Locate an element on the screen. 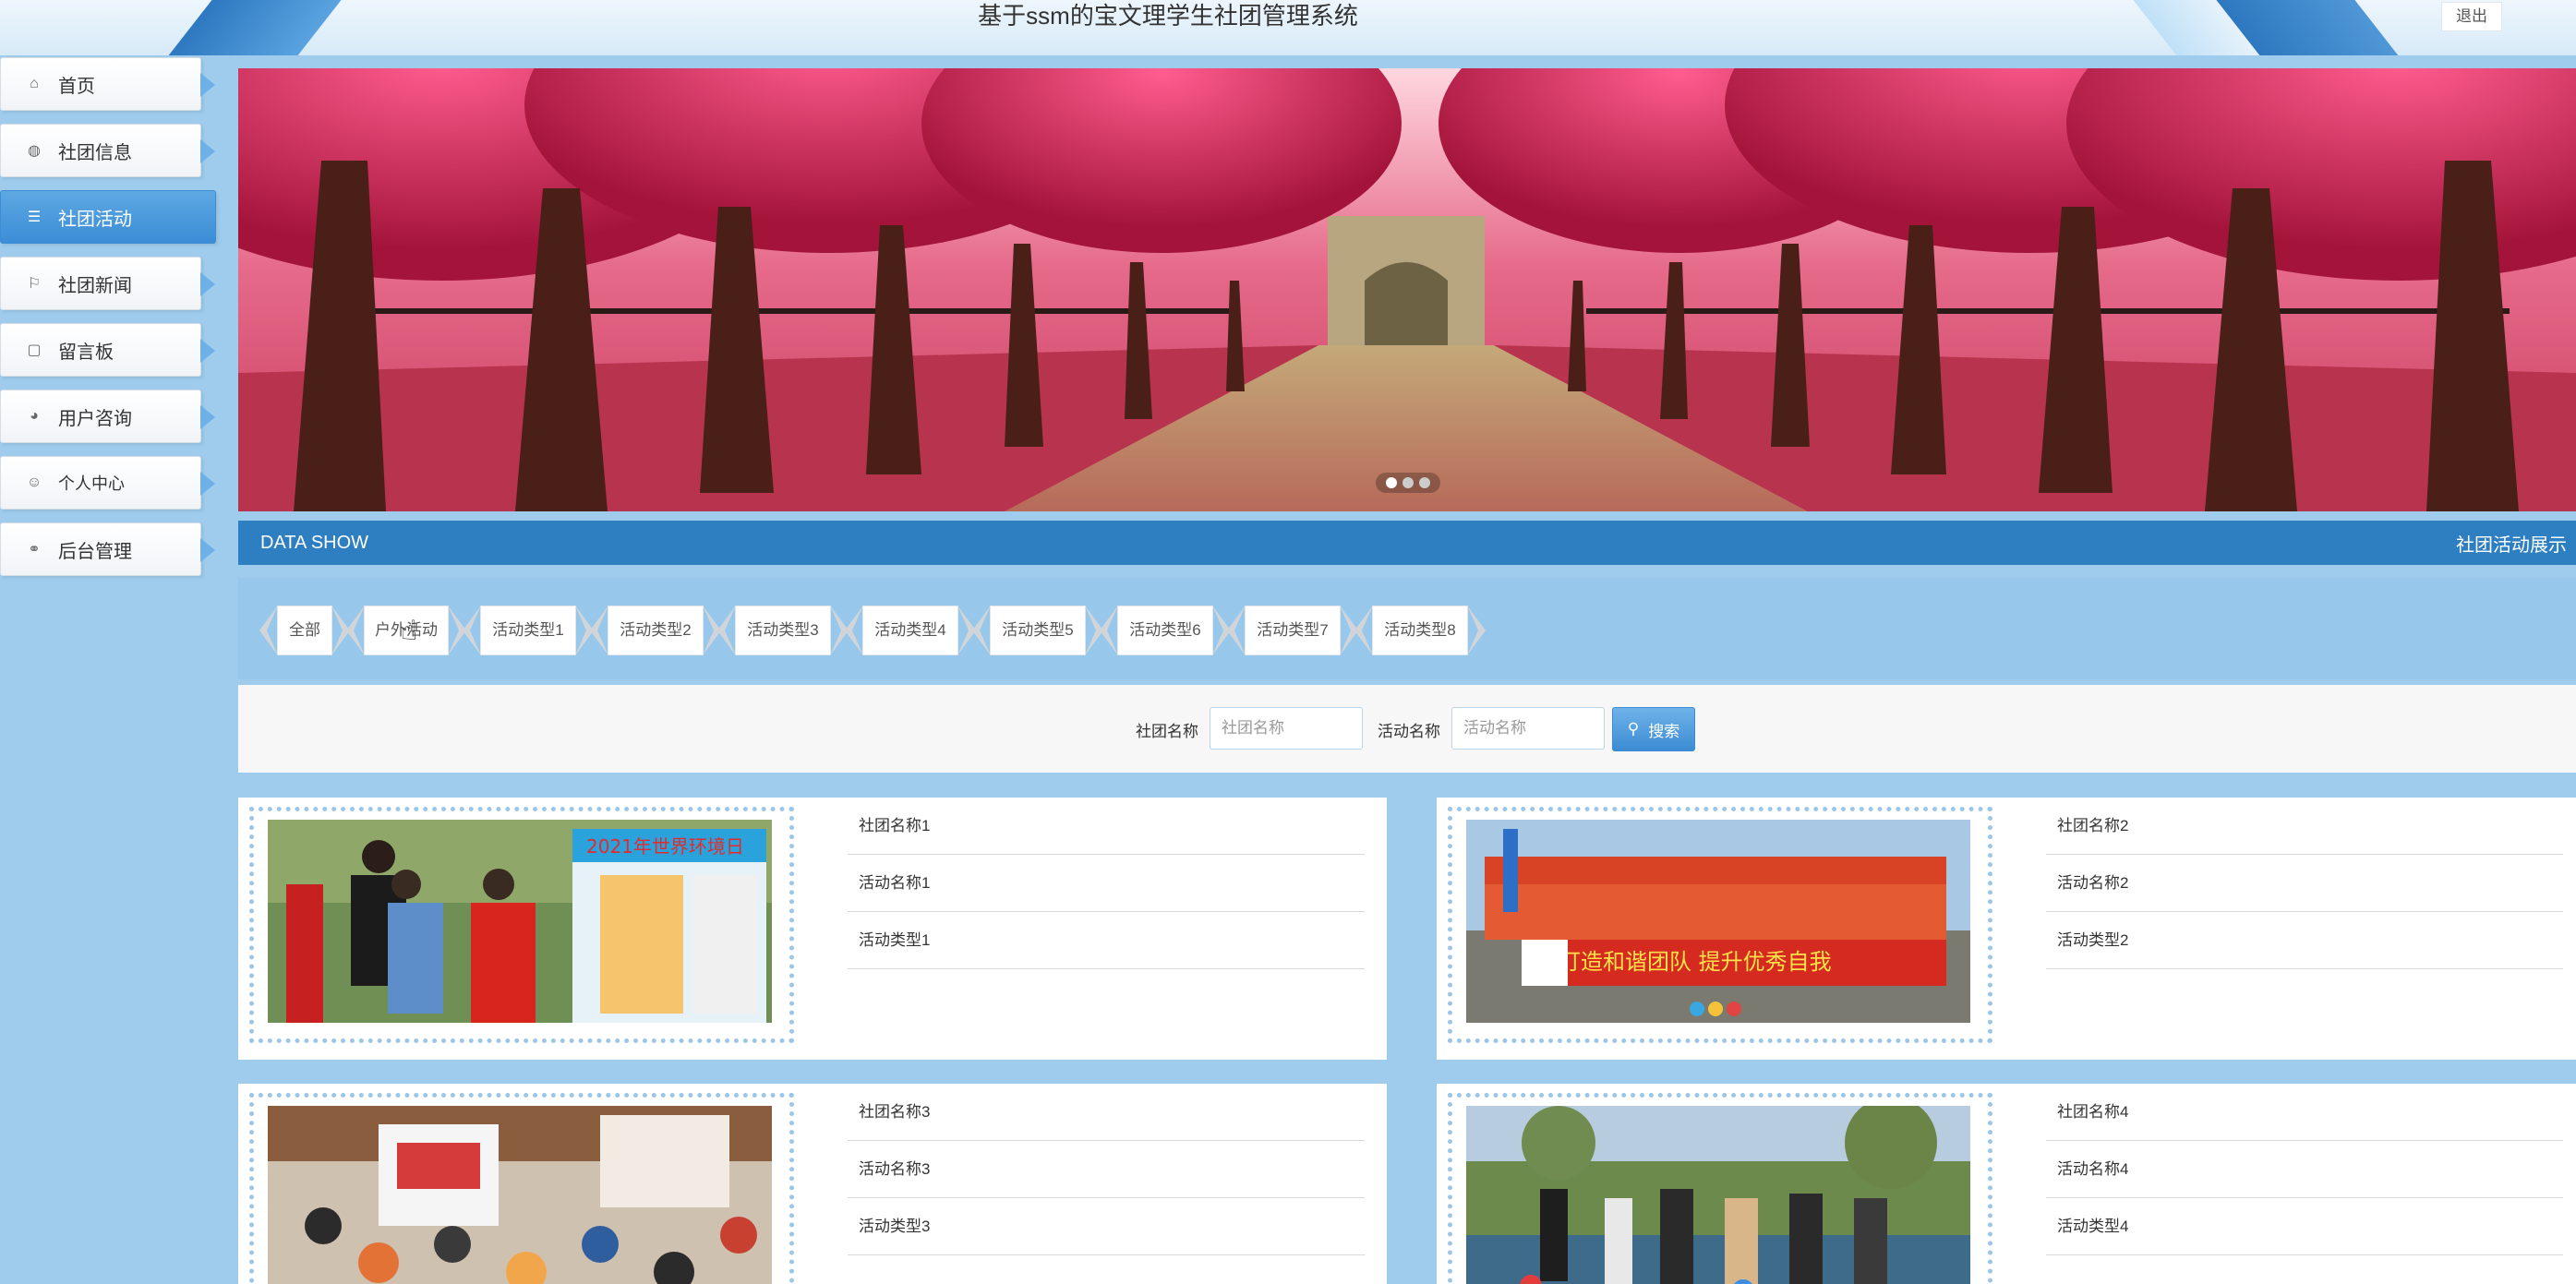 Image resolution: width=2576 pixels, height=1284 pixels. filter-type-4: 活动类型4 is located at coordinates (910, 630).